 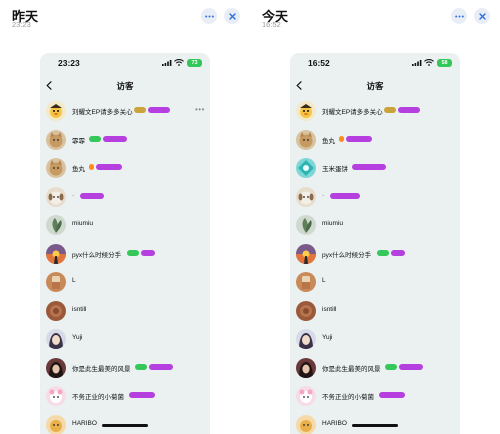 What do you see at coordinates (334, 423) in the screenshot?
I see `visitor-name: HARIBO` at bounding box center [334, 423].